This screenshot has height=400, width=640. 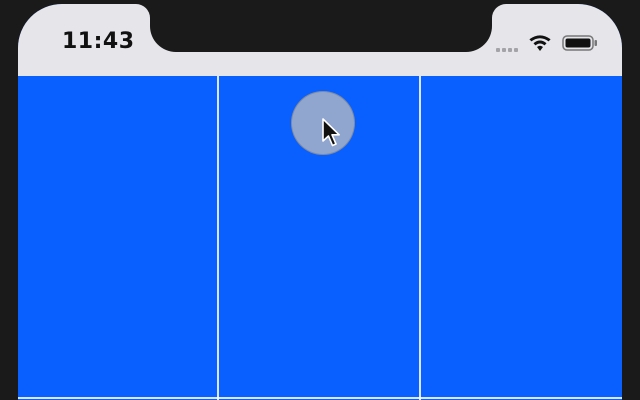 I want to click on status-time: 11:43, so click(x=98, y=41).